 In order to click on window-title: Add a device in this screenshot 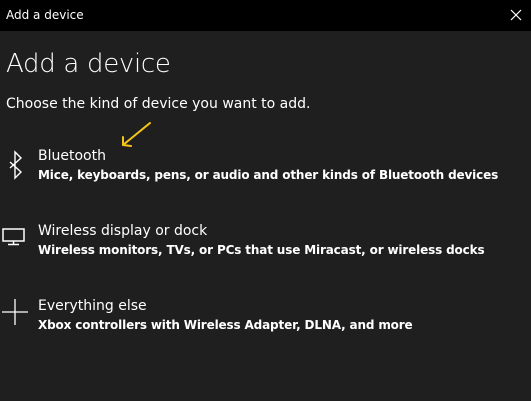, I will do `click(45, 15)`.